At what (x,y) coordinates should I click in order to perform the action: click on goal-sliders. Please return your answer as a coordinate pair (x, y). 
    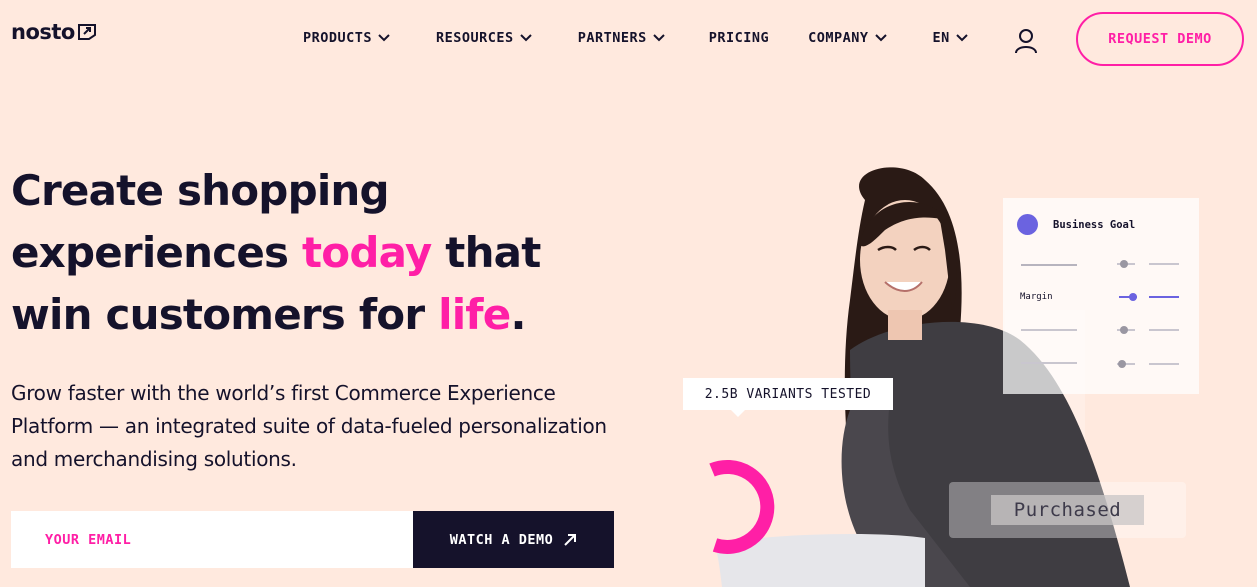
    Looking at the image, I should click on (1100, 314).